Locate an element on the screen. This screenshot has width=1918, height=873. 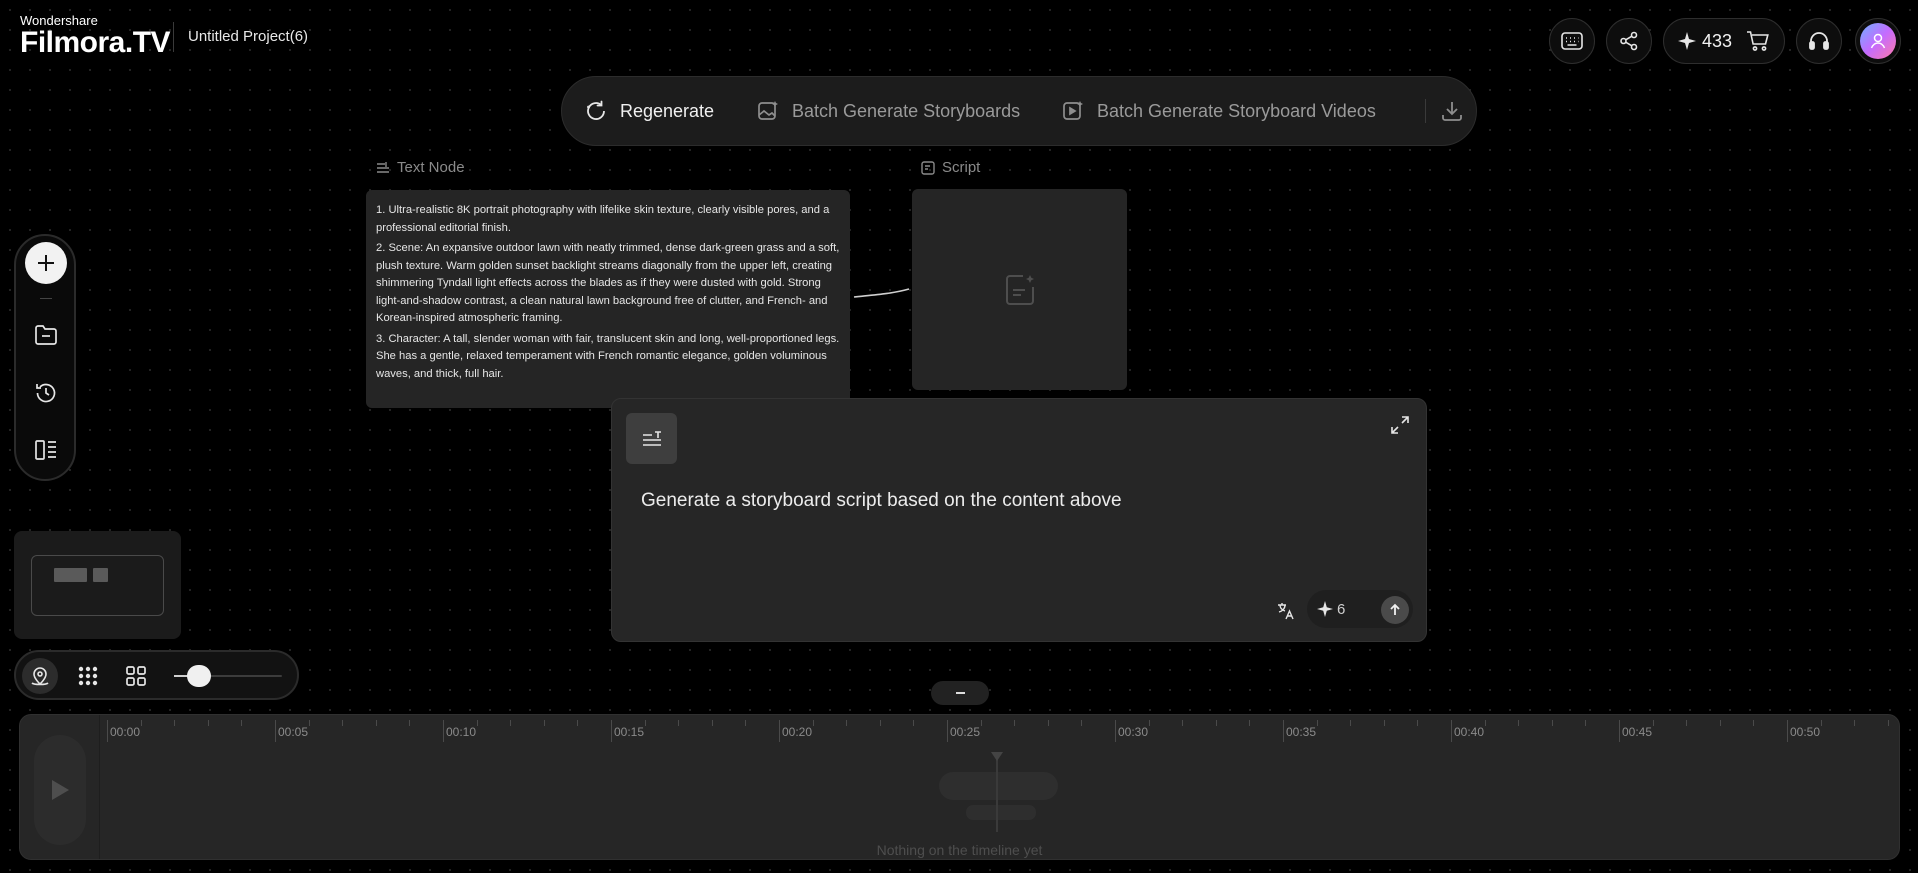
minimap is located at coordinates (97, 585).